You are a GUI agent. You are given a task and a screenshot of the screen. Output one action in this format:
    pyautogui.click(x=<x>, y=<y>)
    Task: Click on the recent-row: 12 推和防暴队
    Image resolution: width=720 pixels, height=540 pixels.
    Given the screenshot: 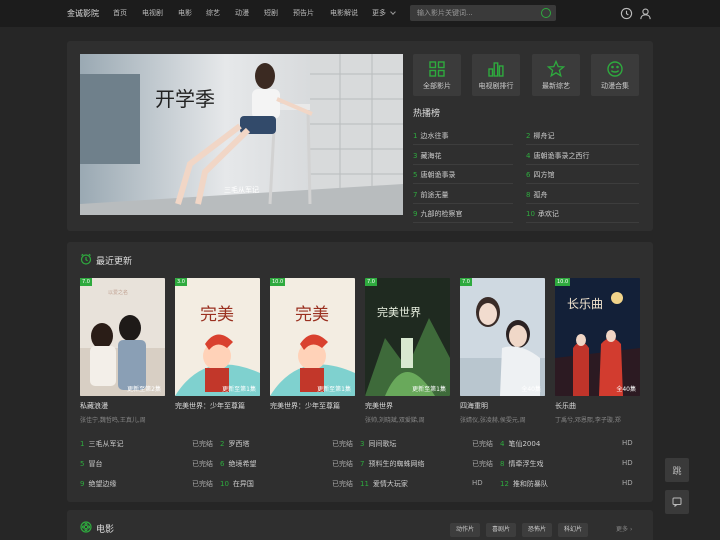 What is the action you would take?
    pyautogui.click(x=524, y=484)
    